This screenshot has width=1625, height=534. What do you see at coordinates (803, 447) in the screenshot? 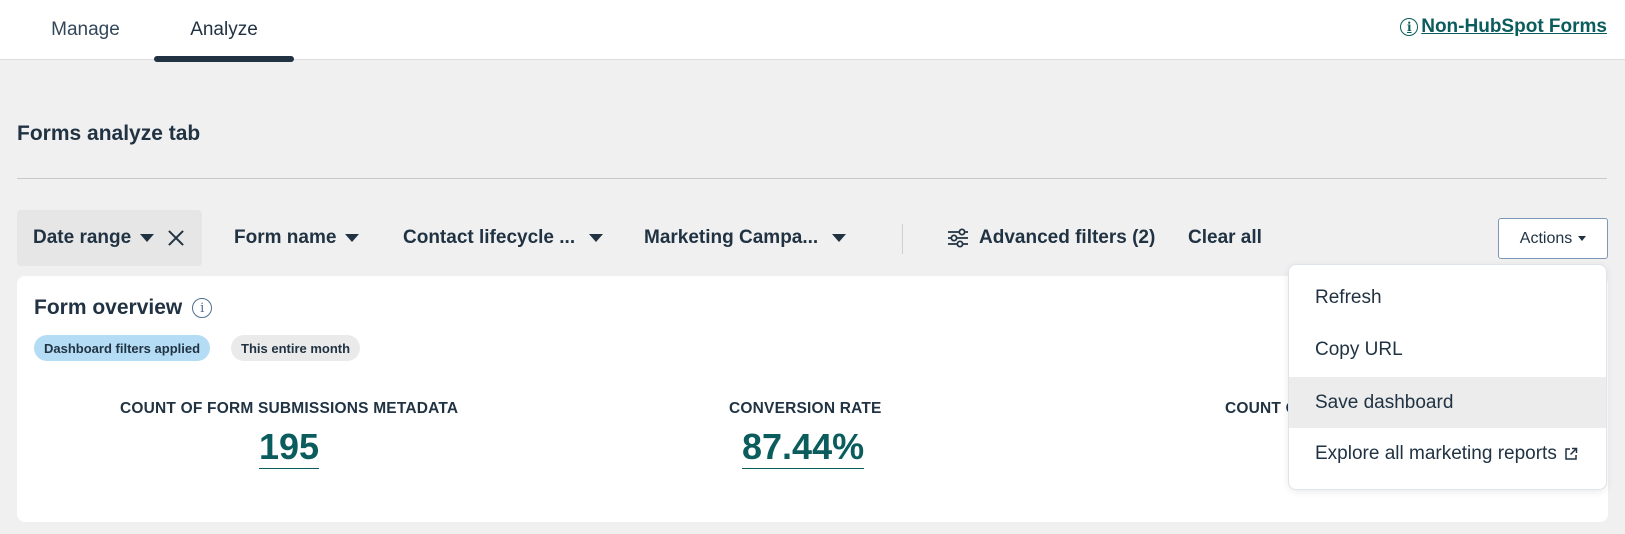
I see `metric-value-conversion-rate: 87.44%` at bounding box center [803, 447].